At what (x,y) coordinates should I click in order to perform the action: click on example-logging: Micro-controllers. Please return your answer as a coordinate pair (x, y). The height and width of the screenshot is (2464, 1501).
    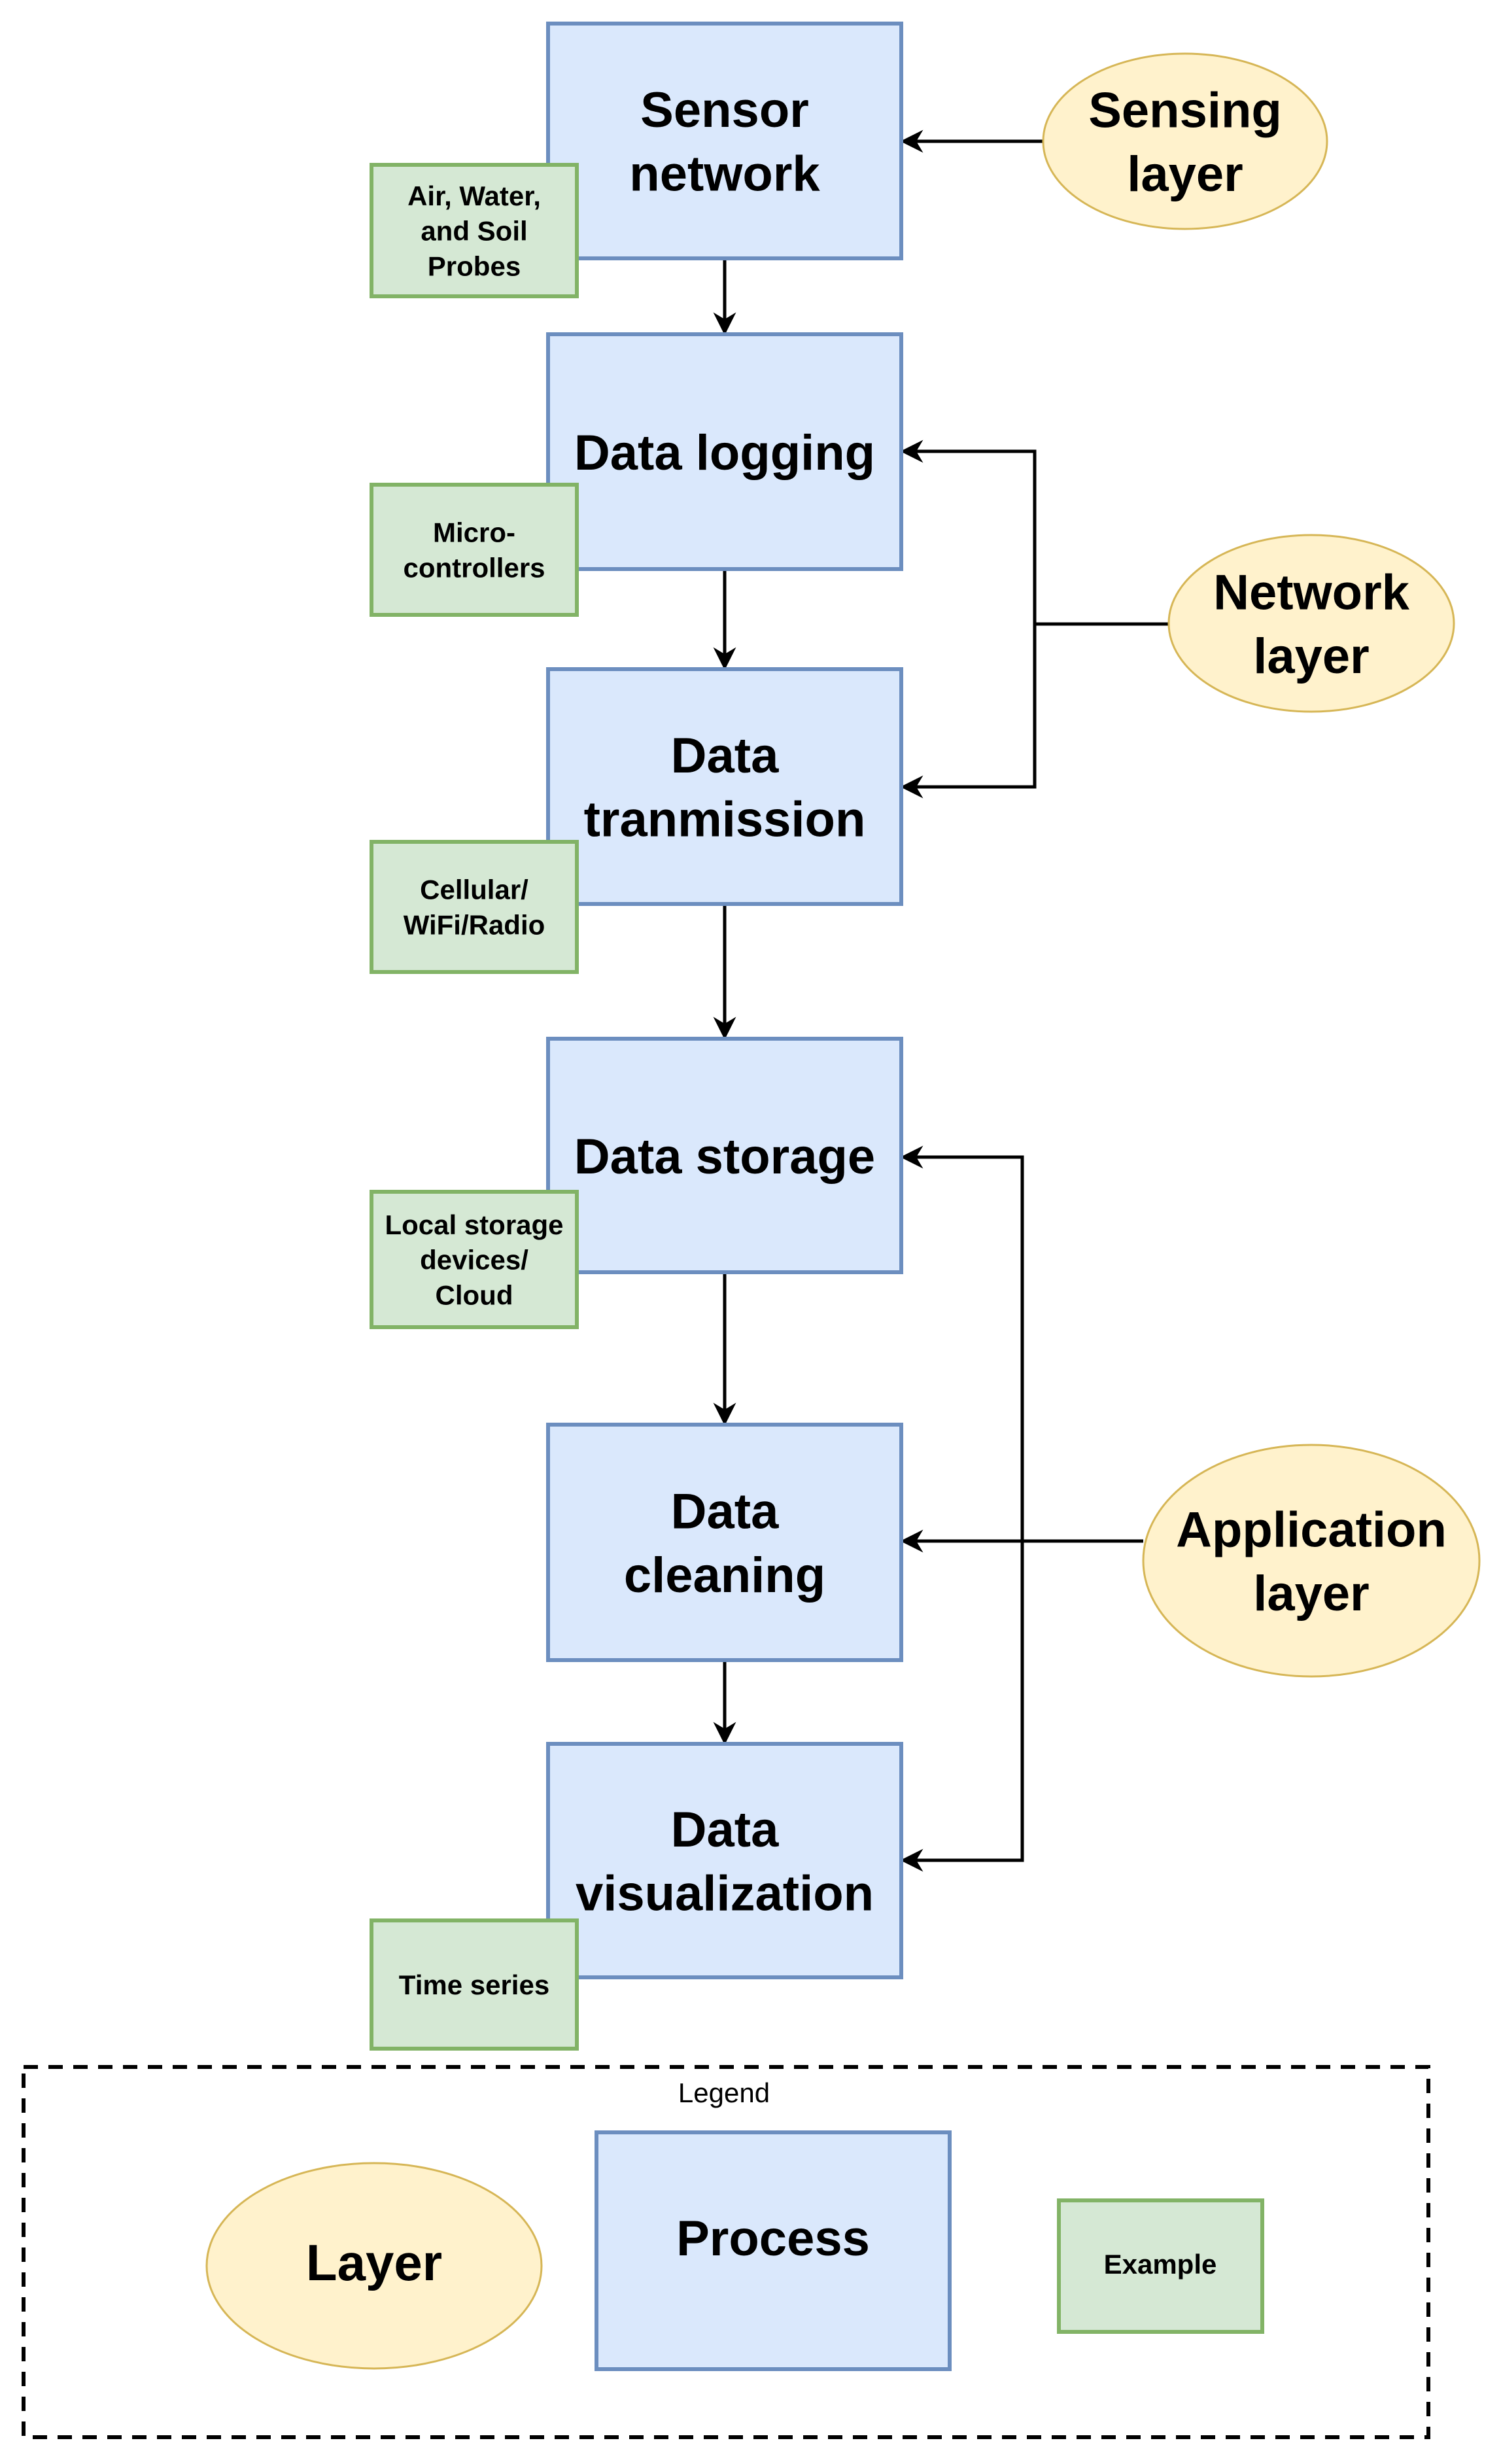
    Looking at the image, I should click on (474, 550).